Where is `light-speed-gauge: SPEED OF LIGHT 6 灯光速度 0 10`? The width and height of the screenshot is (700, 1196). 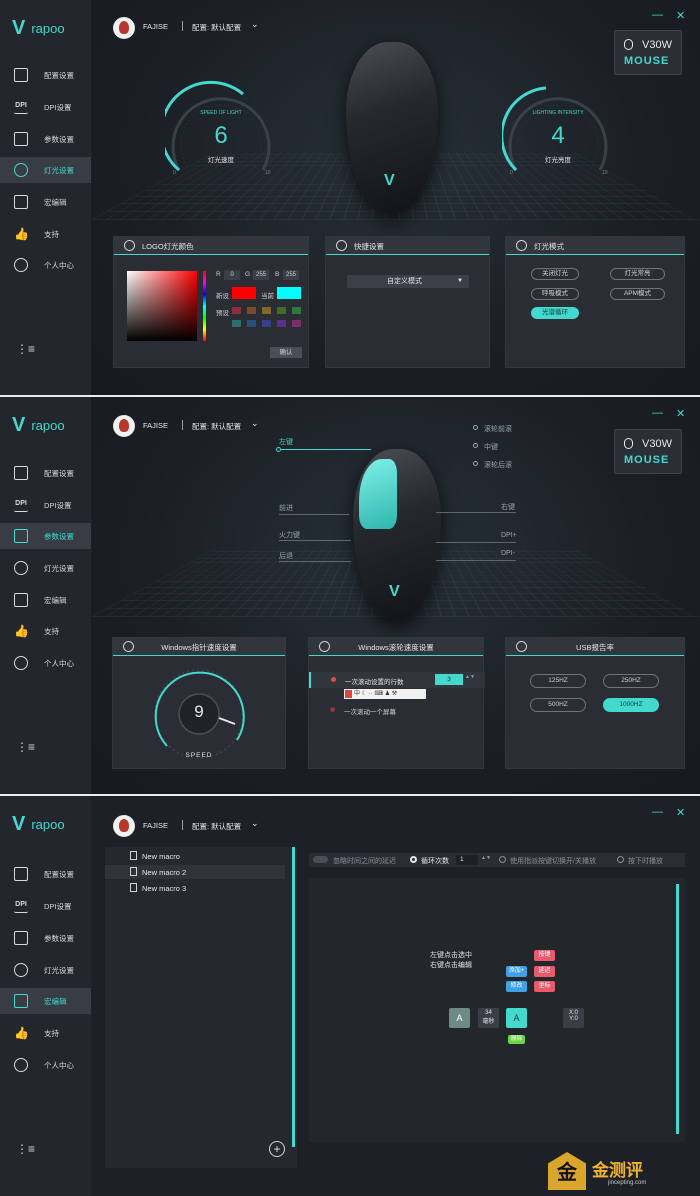
light-speed-gauge: SPEED OF LIGHT 6 灯光速度 0 10 is located at coordinates (218, 134).